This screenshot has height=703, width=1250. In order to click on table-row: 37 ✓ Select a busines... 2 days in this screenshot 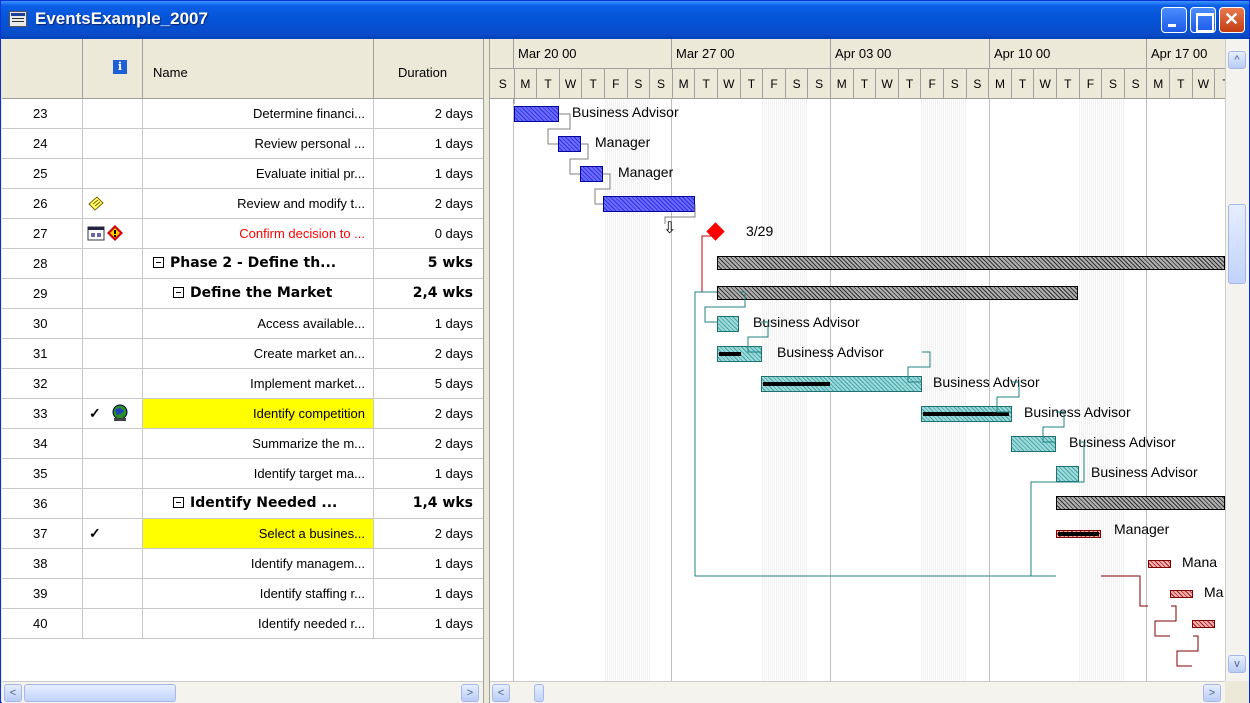, I will do `click(242, 534)`.